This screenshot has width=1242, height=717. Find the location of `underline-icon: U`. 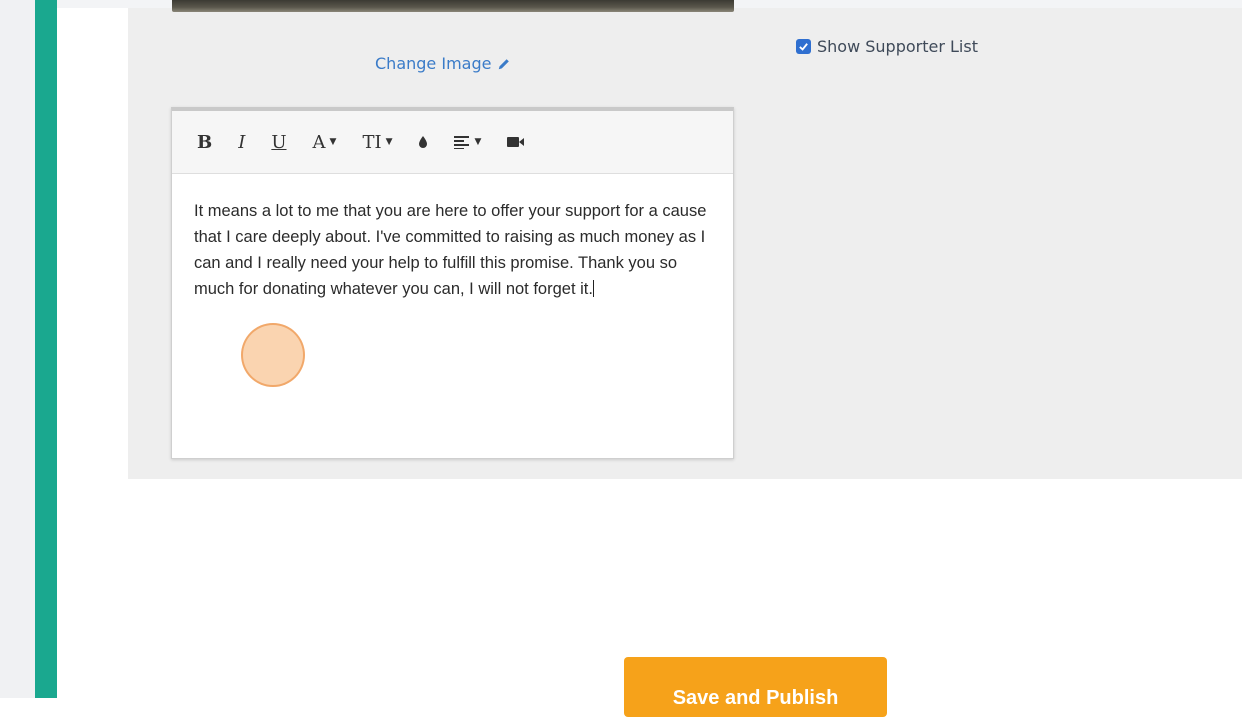

underline-icon: U is located at coordinates (279, 142).